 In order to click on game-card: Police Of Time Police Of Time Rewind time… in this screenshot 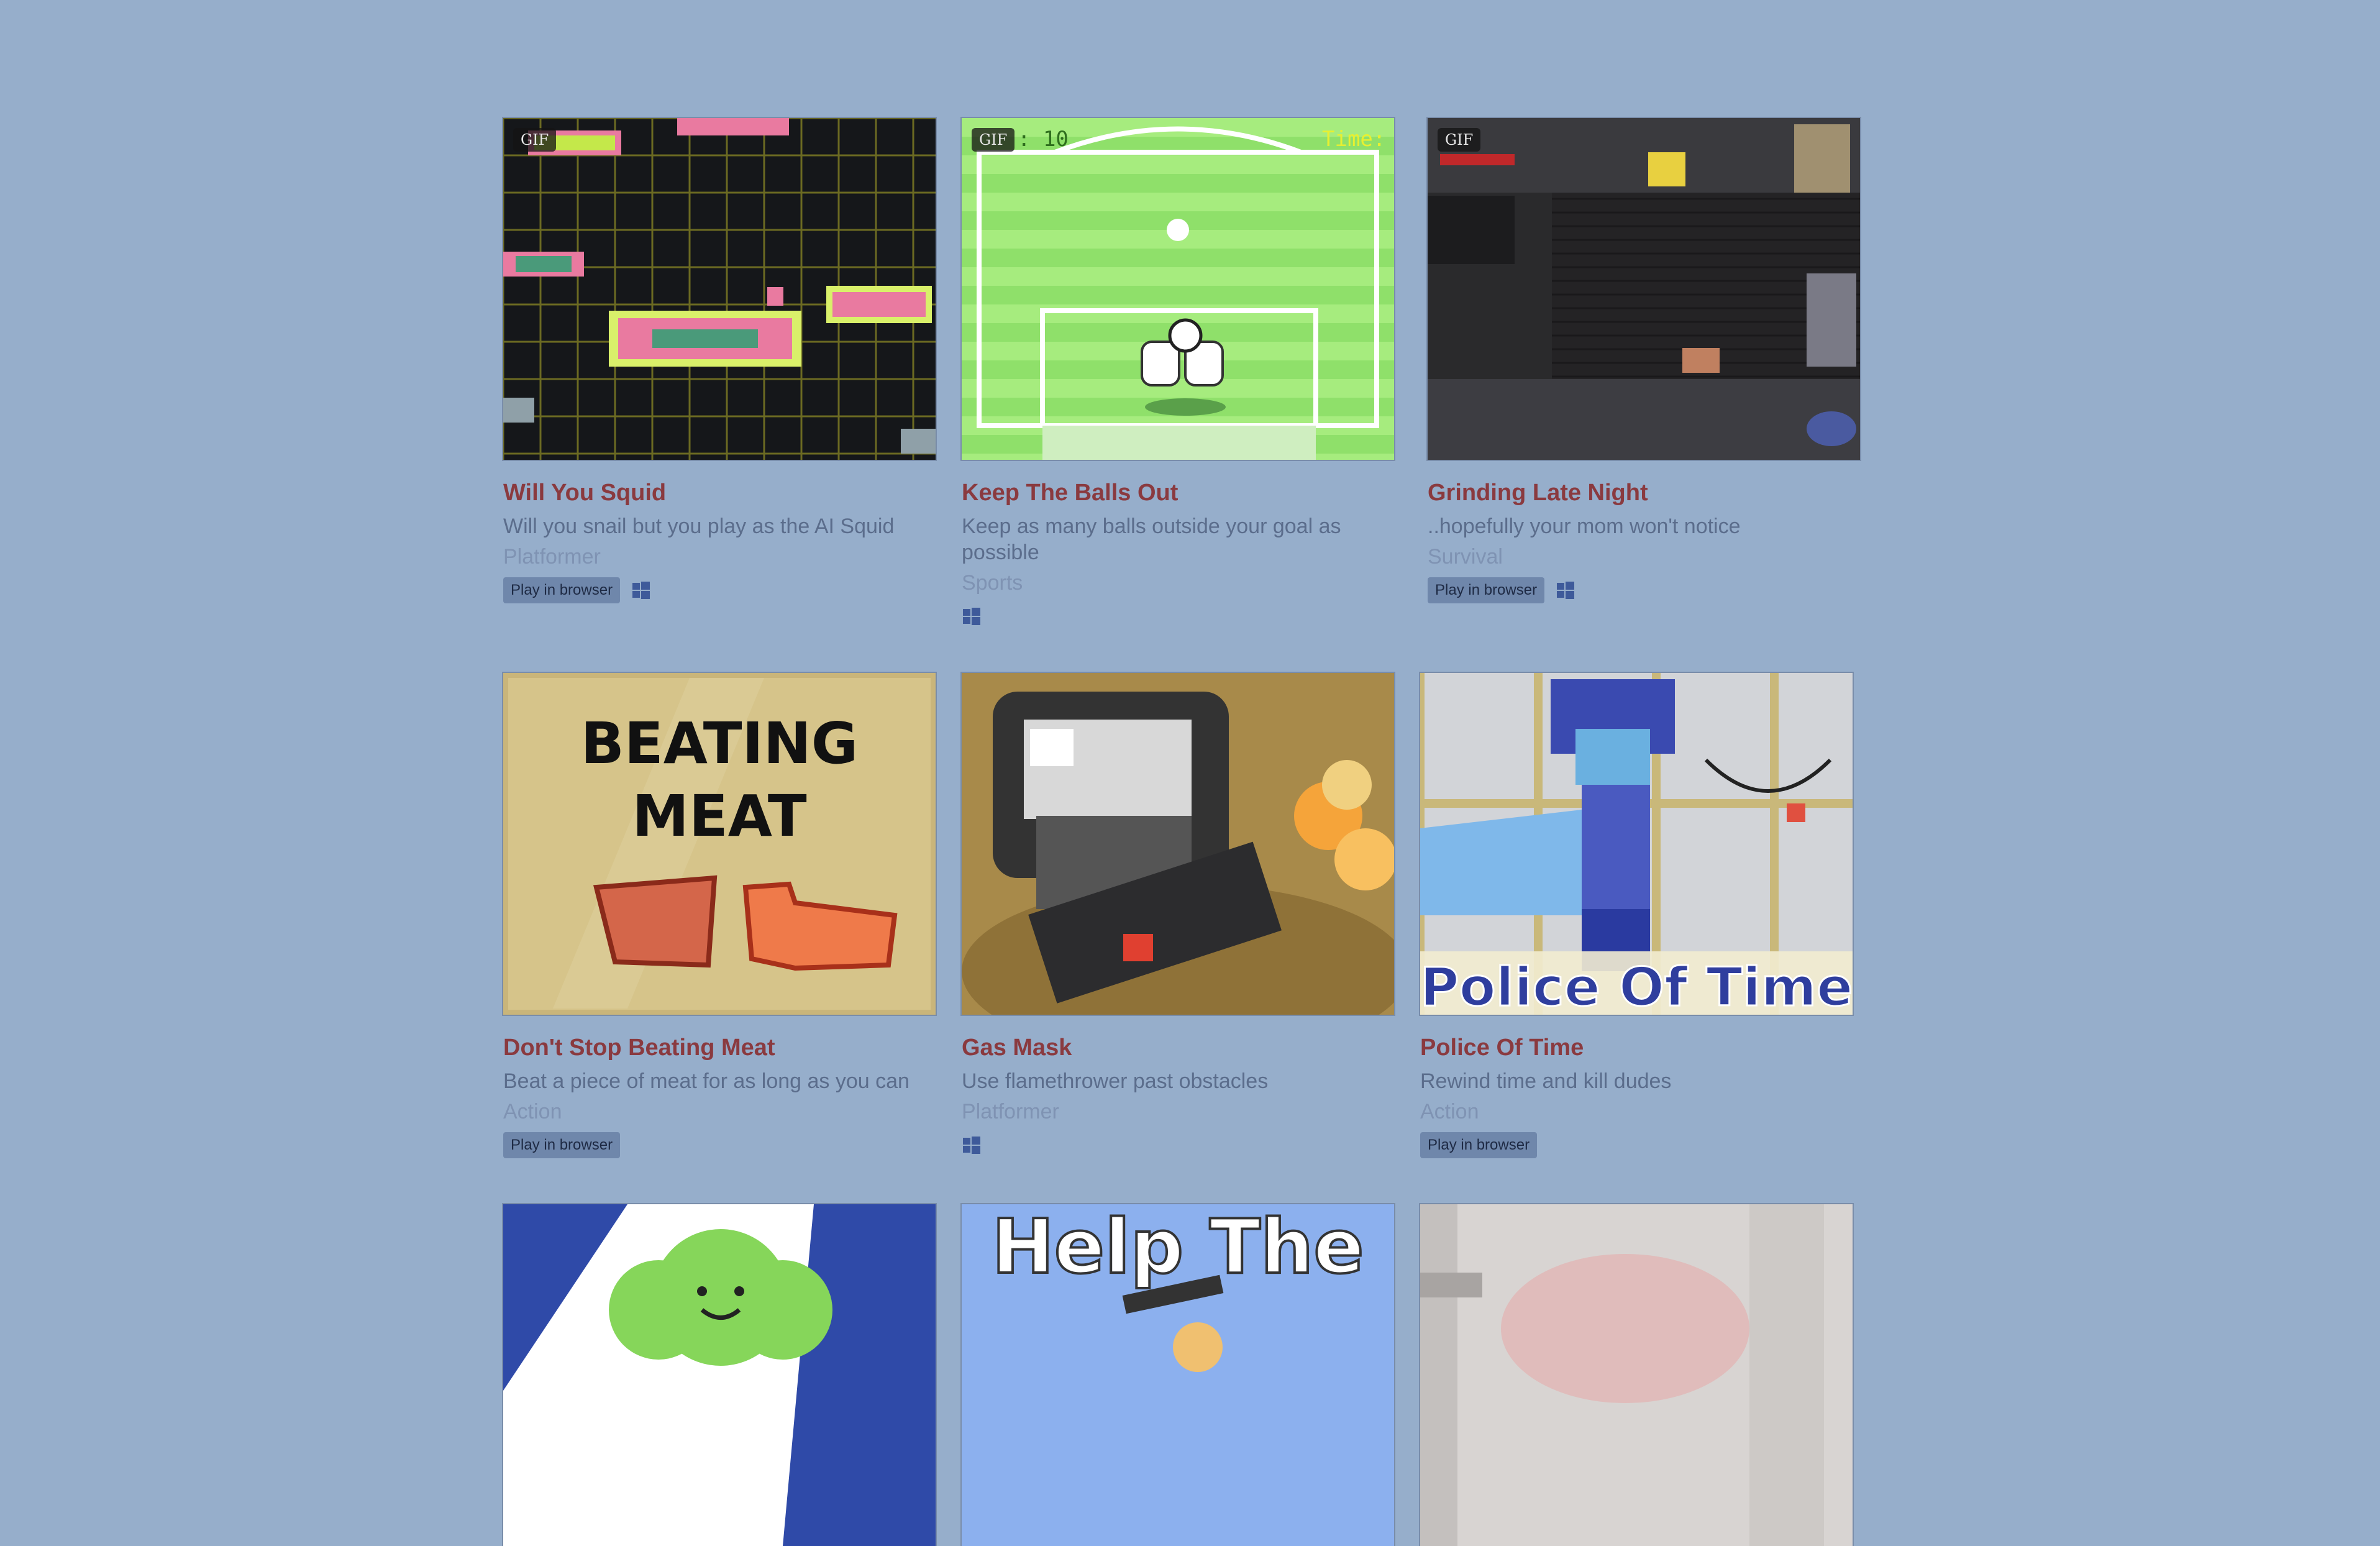, I will do `click(1637, 916)`.